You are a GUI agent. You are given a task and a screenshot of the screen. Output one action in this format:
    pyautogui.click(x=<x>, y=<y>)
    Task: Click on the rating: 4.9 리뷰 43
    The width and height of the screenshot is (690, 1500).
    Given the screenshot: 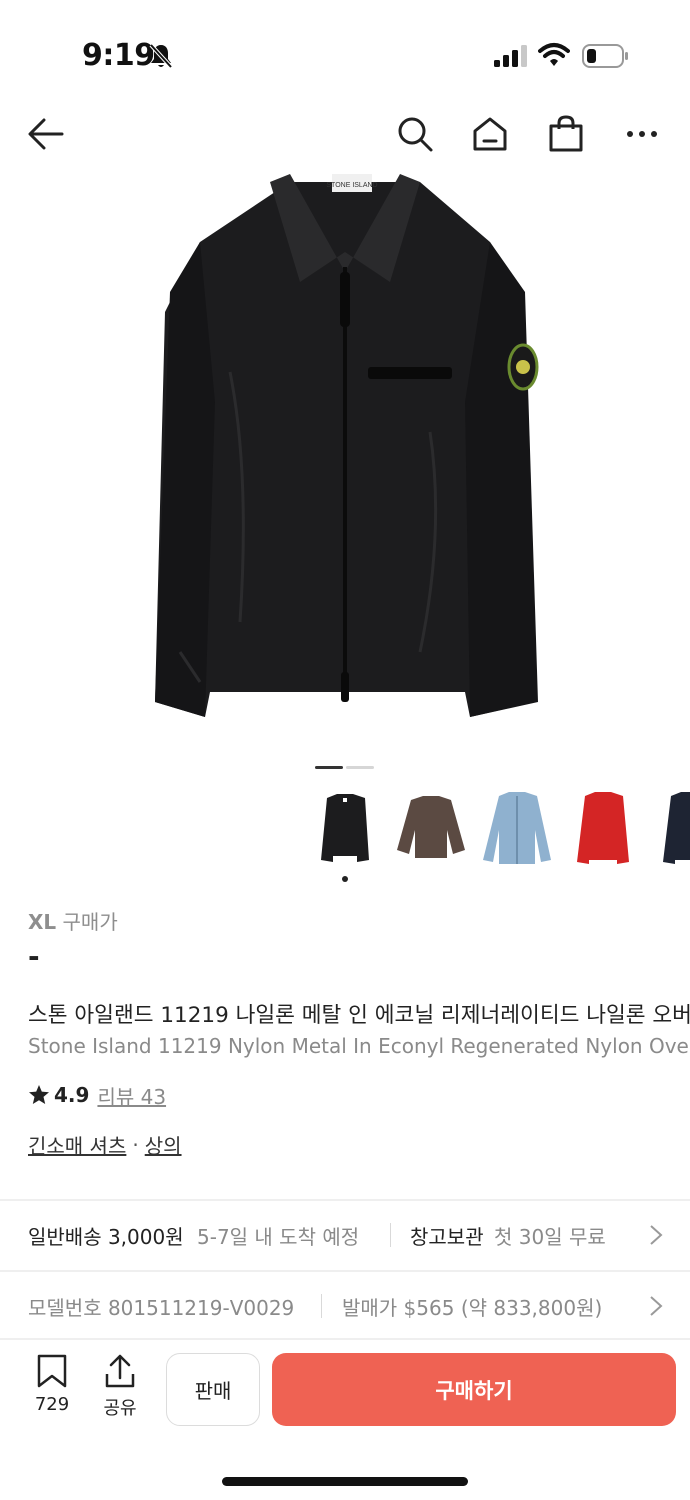 What is the action you would take?
    pyautogui.click(x=97, y=1095)
    